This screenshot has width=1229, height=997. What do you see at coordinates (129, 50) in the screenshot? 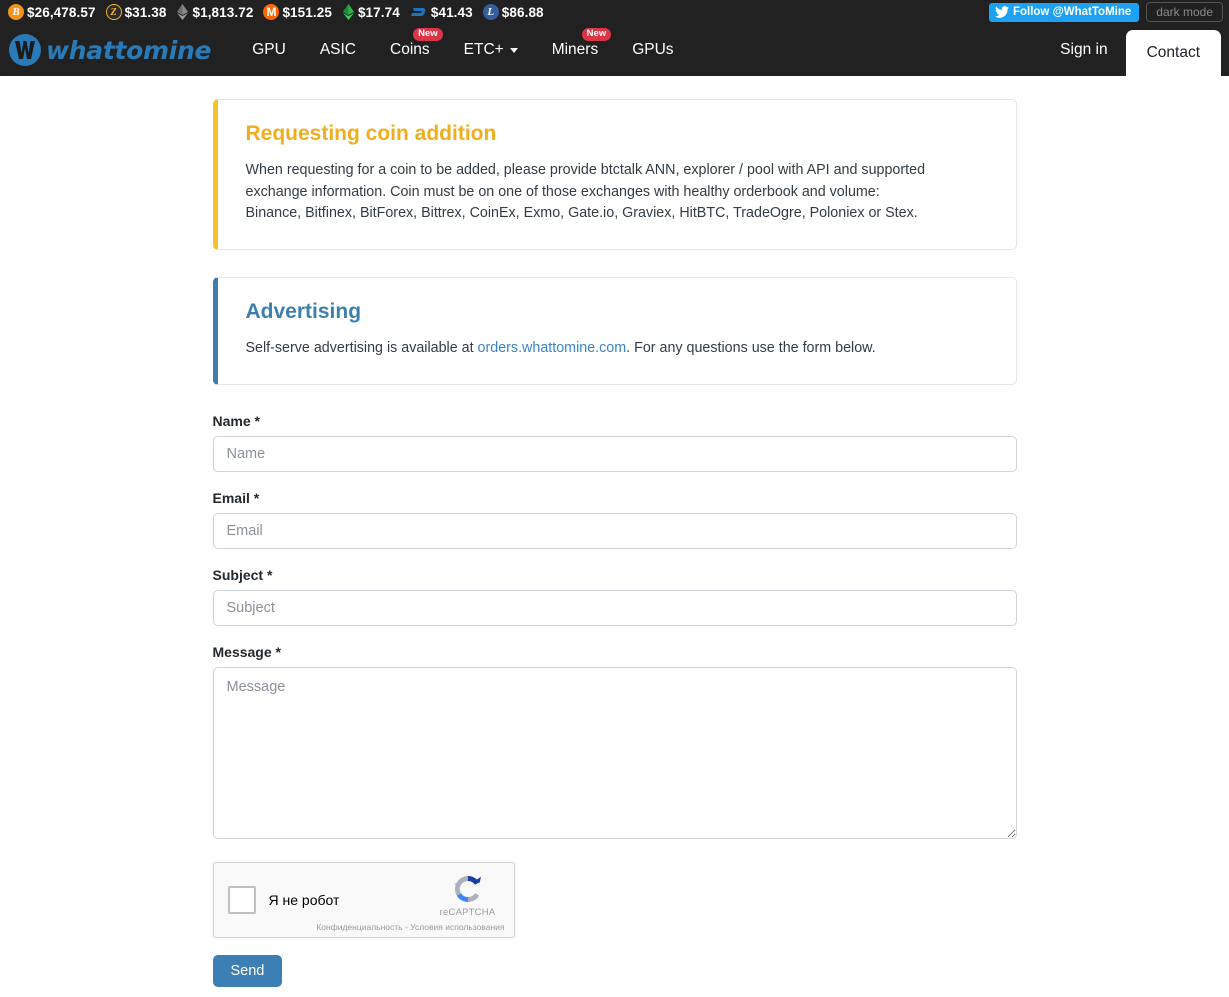
I see `brand-name: whattomine` at bounding box center [129, 50].